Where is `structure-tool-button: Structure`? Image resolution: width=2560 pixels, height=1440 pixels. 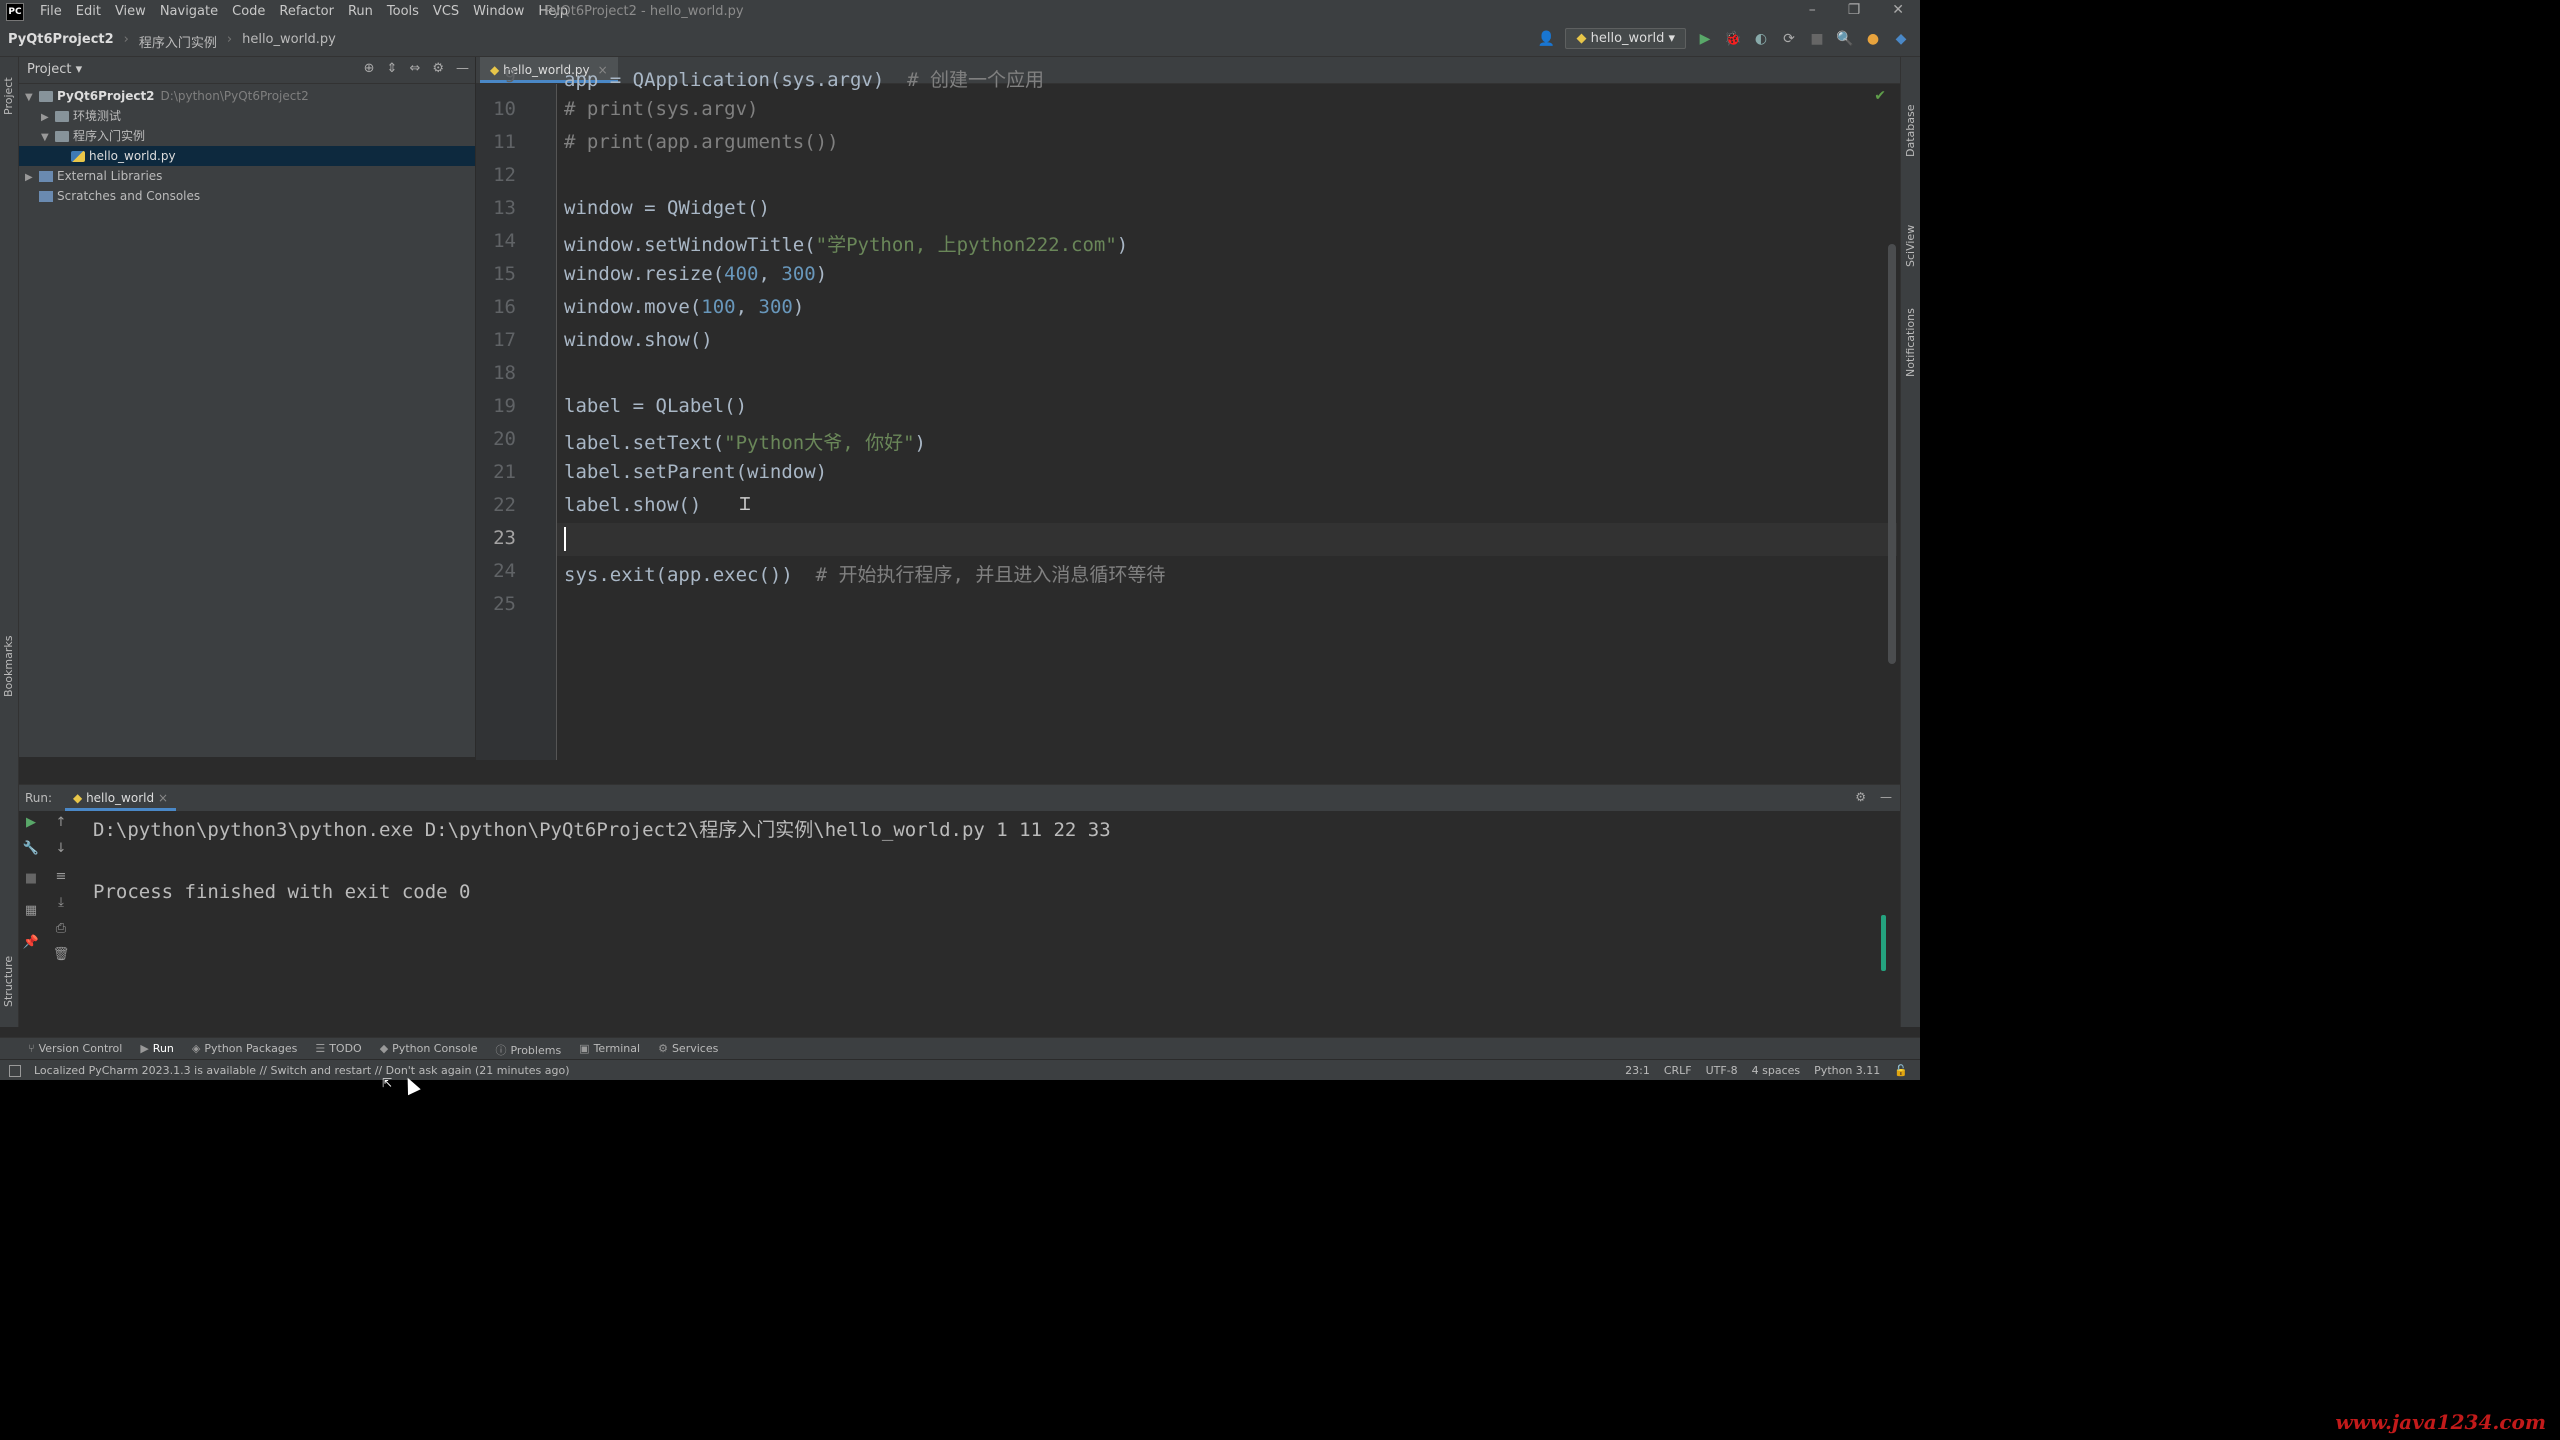 structure-tool-button: Structure is located at coordinates (8, 981).